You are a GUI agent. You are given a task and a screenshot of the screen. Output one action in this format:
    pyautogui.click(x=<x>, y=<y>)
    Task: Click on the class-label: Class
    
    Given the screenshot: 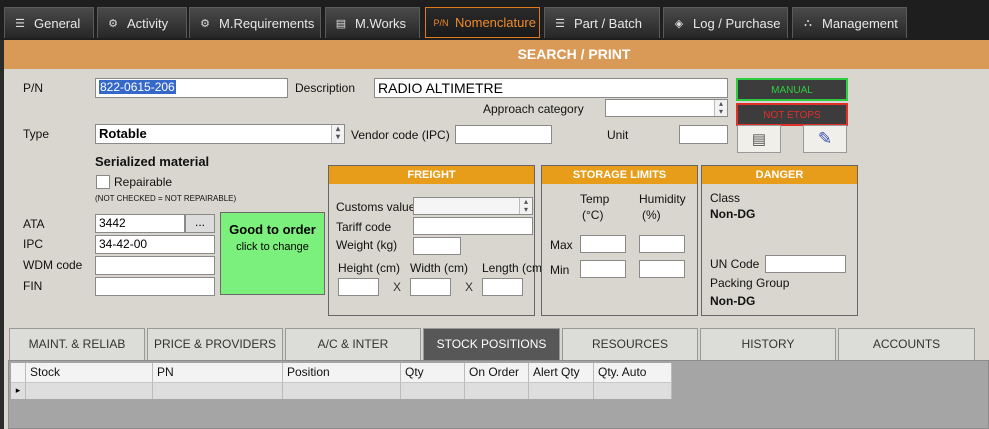 What is the action you would take?
    pyautogui.click(x=725, y=198)
    